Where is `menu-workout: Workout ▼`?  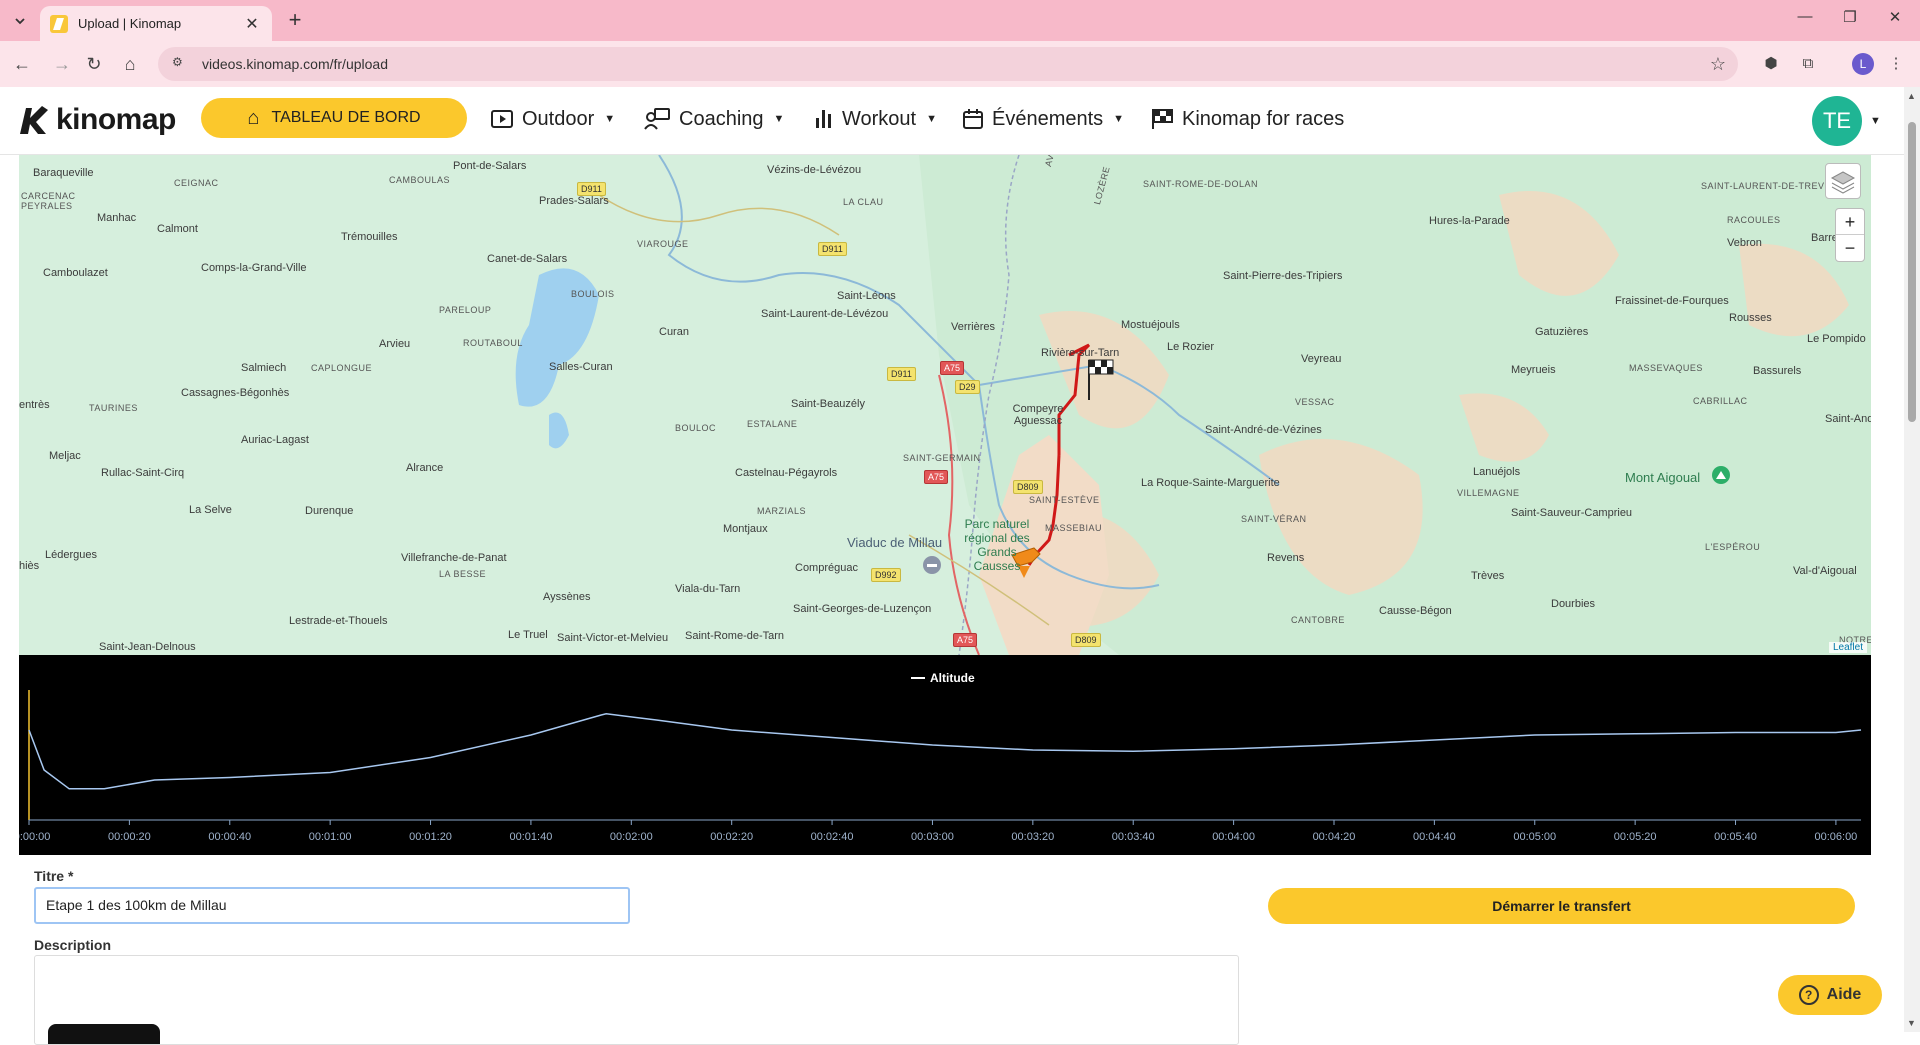 menu-workout: Workout ▼ is located at coordinates (875, 119).